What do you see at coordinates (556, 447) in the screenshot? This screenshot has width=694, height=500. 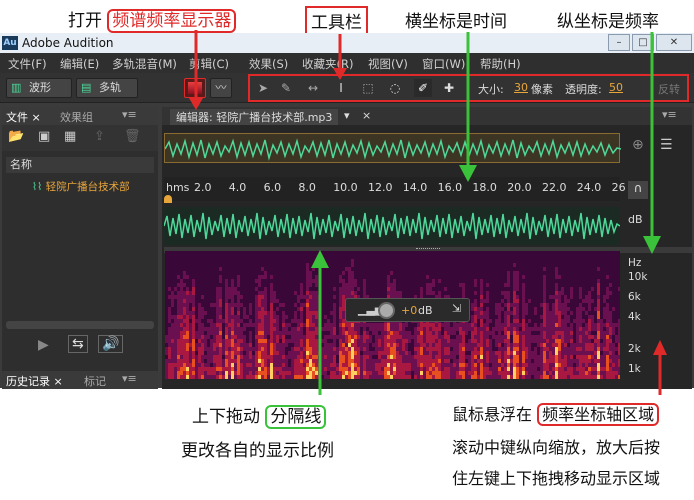 I see `annotation-scroll-line1: 滚动中键纵向缩放，放大后按` at bounding box center [556, 447].